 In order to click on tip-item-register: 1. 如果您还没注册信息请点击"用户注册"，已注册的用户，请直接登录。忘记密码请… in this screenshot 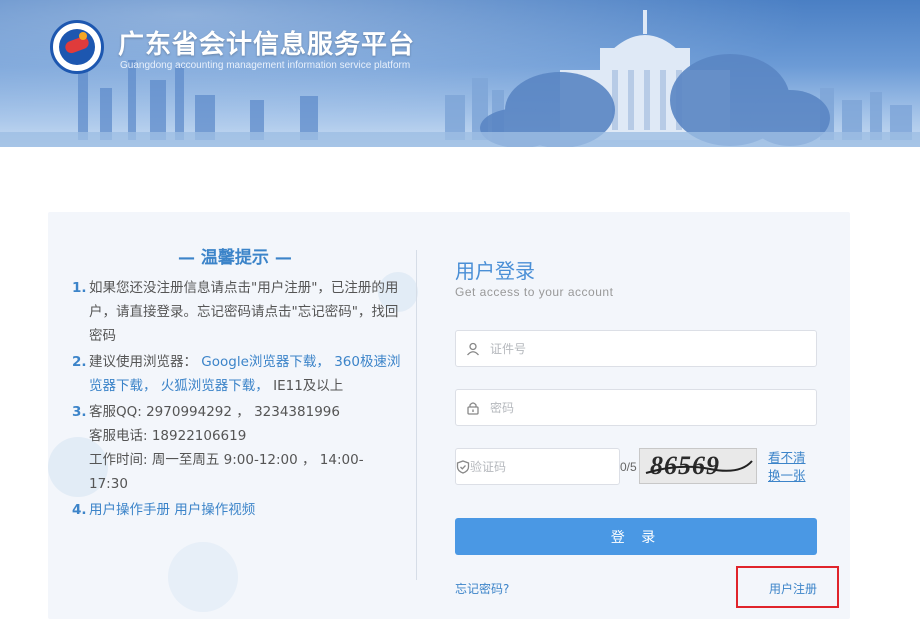, I will do `click(237, 312)`.